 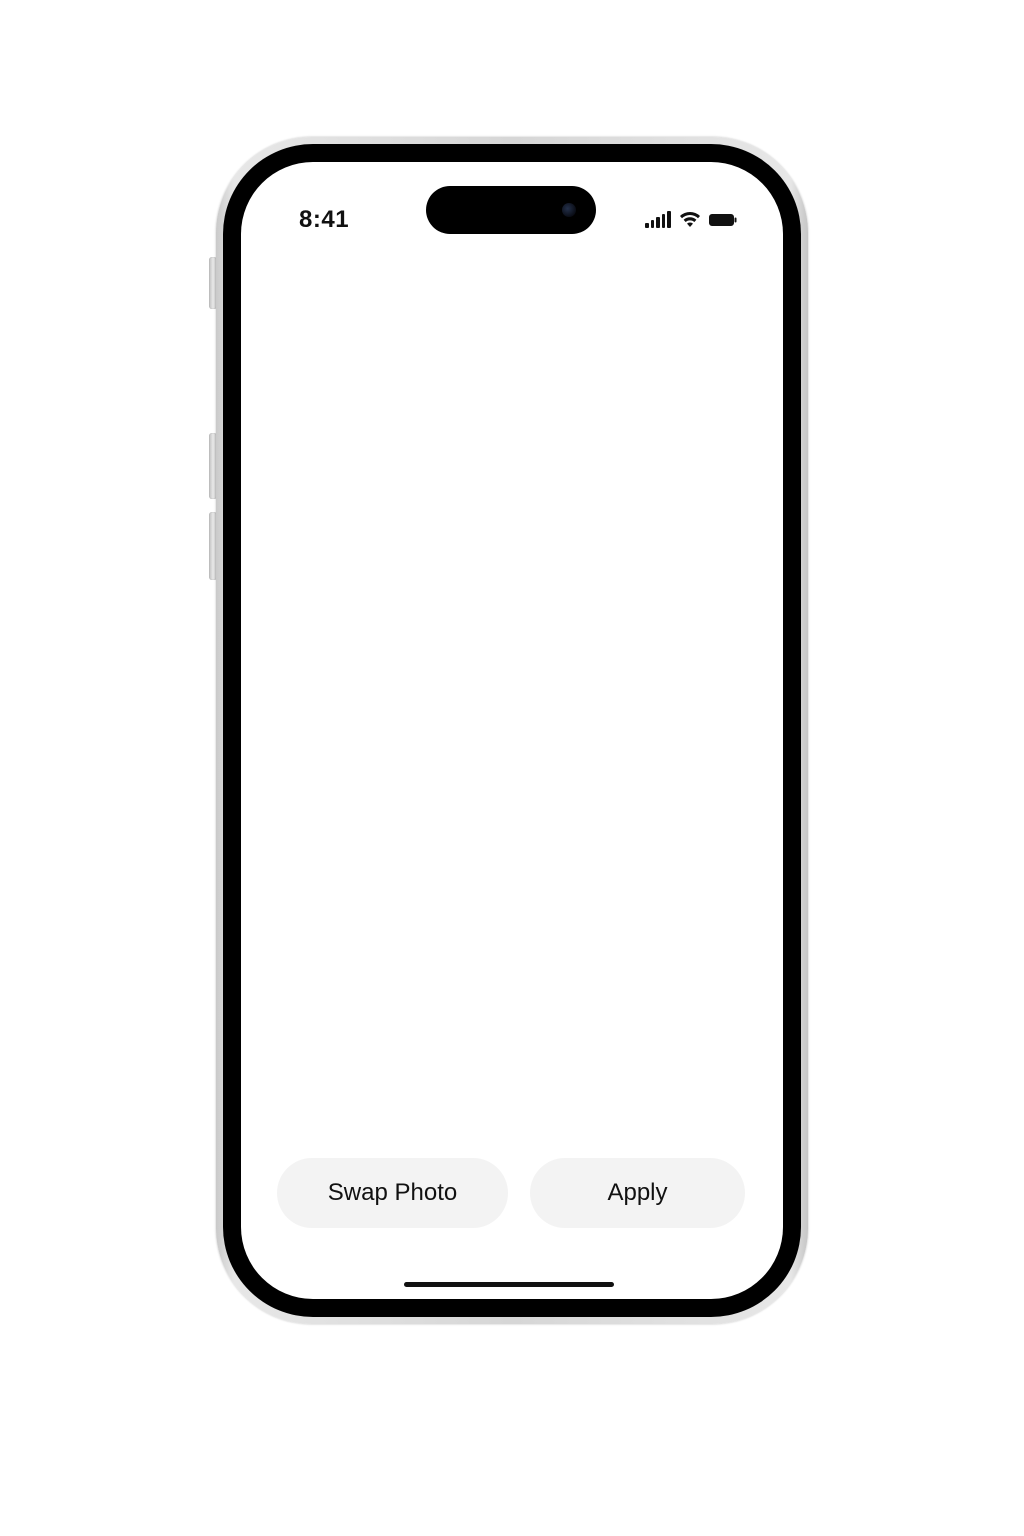 I want to click on swap-photo-button: Swap Photo, so click(x=392, y=1193).